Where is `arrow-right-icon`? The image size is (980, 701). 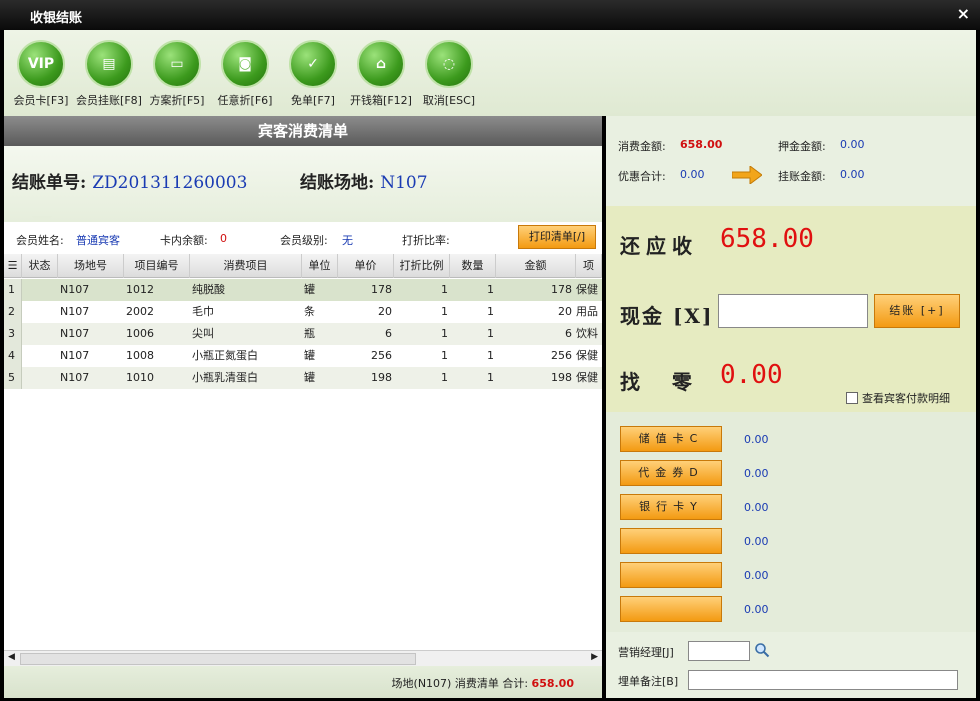 arrow-right-icon is located at coordinates (747, 175).